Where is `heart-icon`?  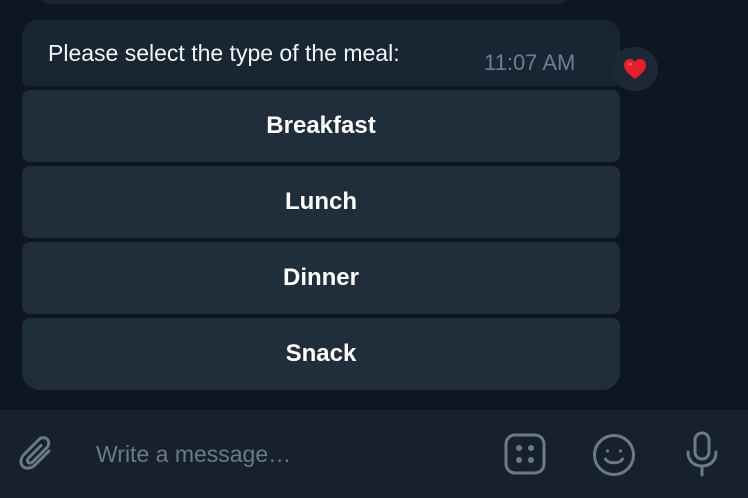
heart-icon is located at coordinates (635, 69).